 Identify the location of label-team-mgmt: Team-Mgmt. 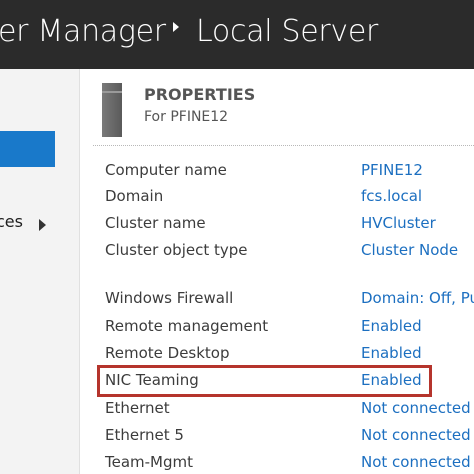
(149, 462).